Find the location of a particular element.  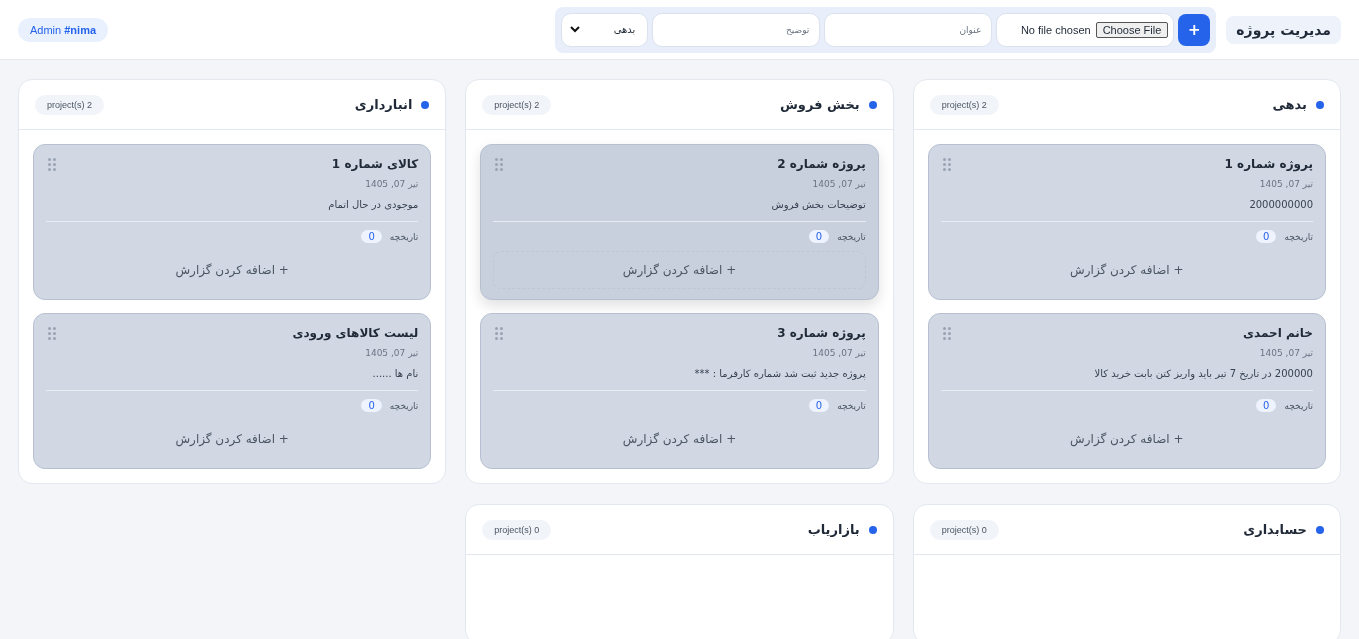

column-title: بخش فروش is located at coordinates (819, 104).